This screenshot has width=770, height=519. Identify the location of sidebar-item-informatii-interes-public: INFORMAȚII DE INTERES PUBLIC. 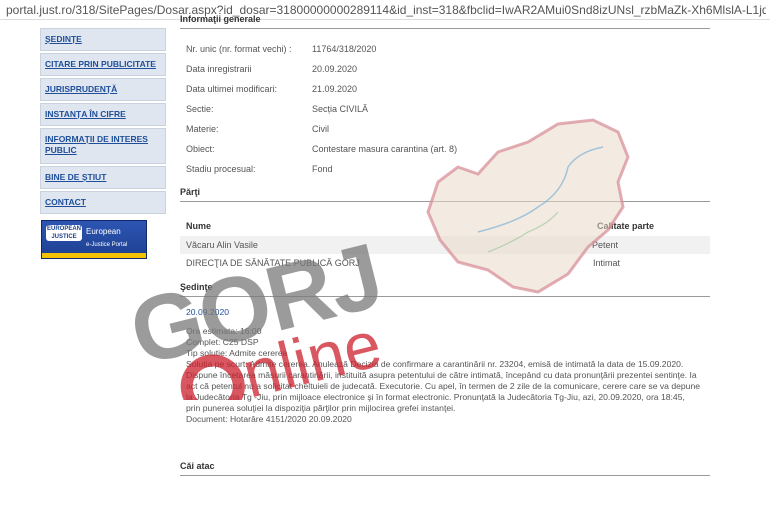
(103, 146).